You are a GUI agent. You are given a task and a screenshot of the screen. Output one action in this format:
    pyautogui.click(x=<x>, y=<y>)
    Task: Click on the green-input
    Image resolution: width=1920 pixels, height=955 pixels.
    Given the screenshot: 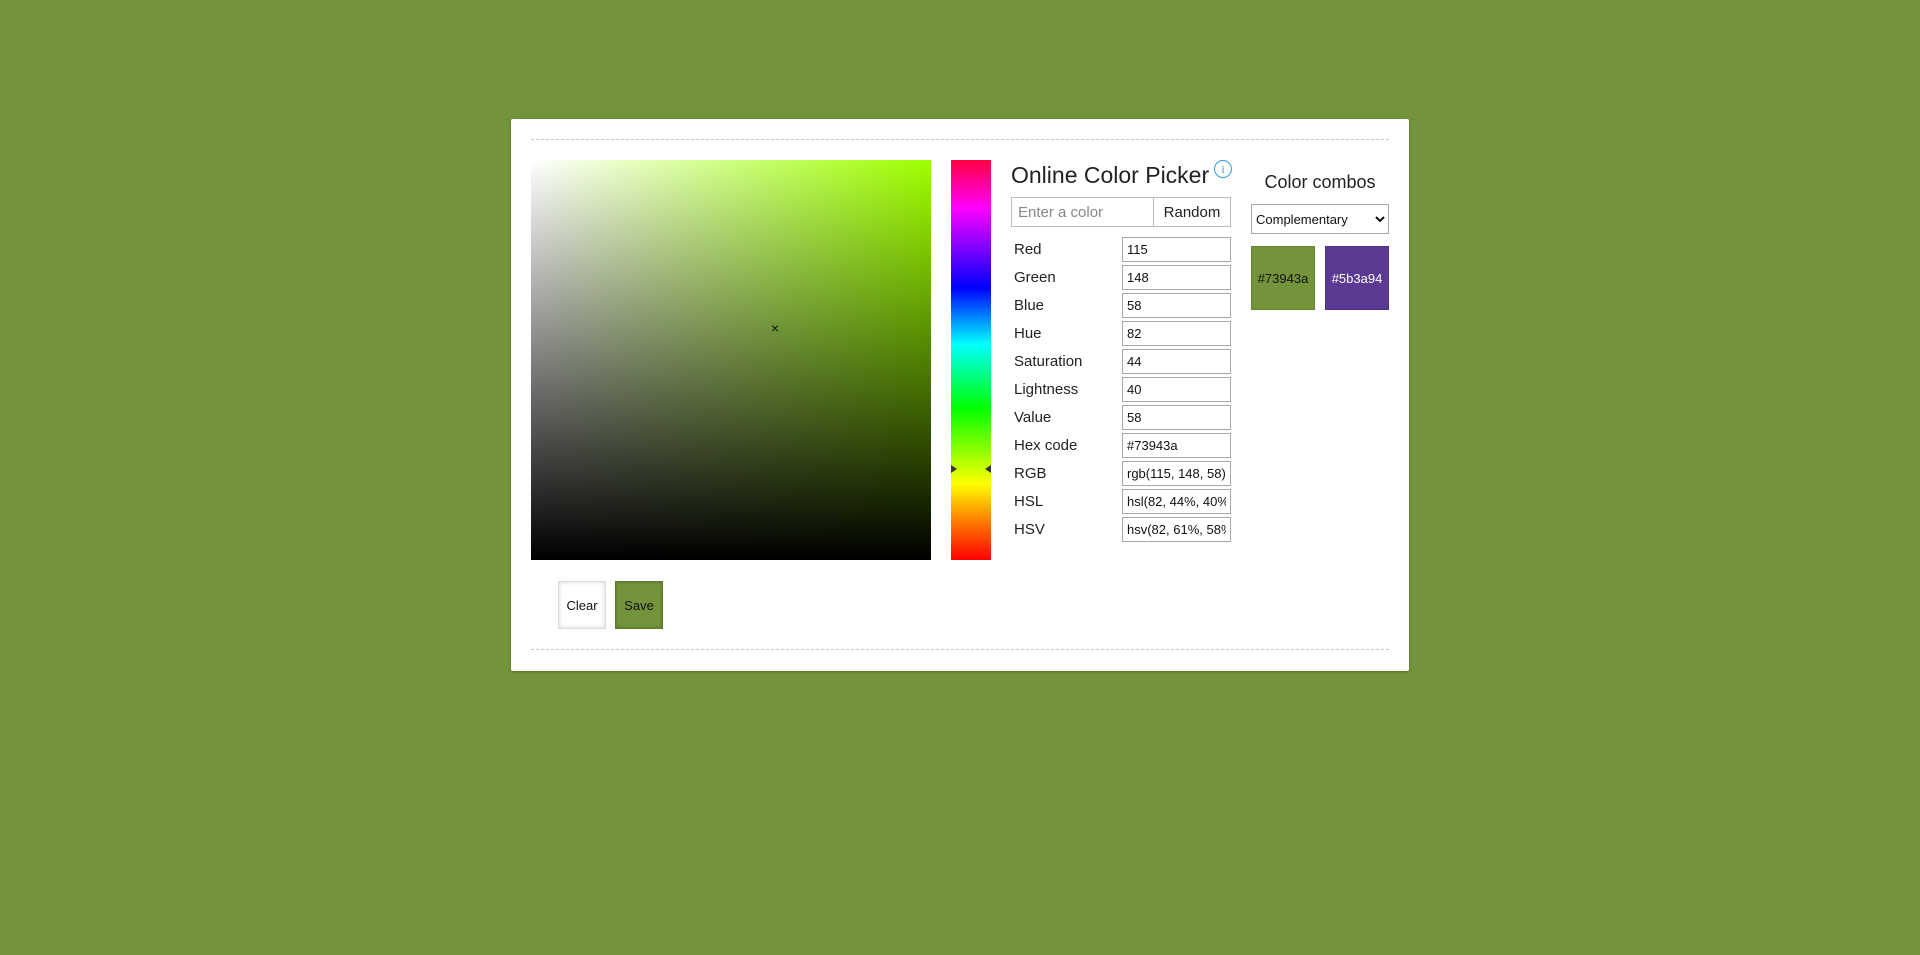 What is the action you would take?
    pyautogui.click(x=1176, y=277)
    